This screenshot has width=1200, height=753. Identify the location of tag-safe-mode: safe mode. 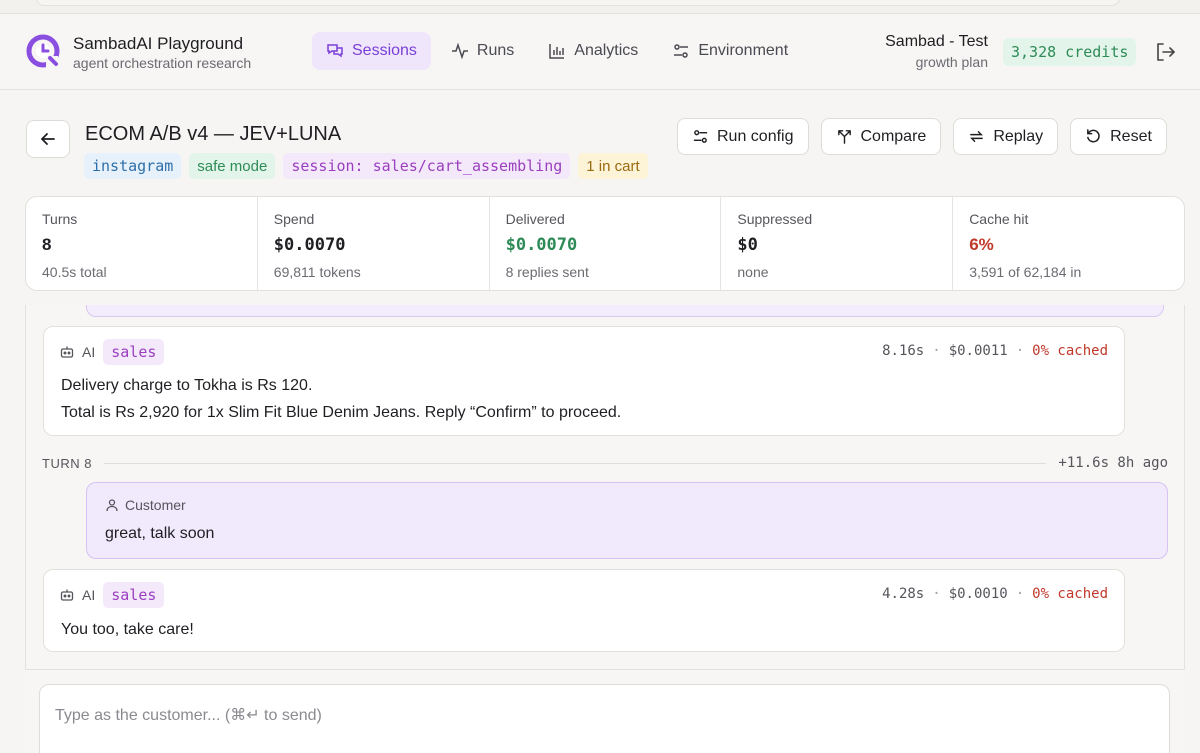
(232, 166).